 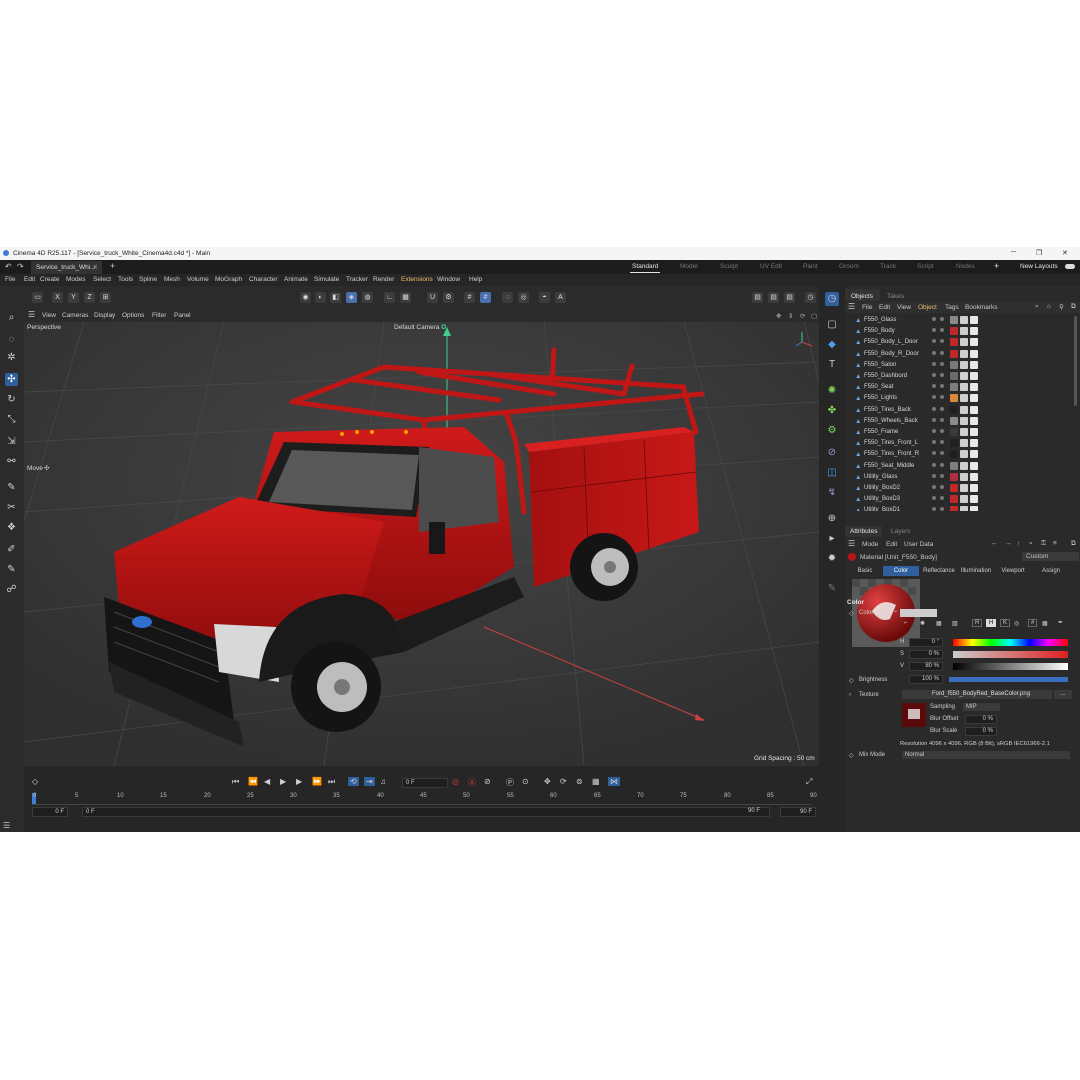 I want to click on objects-filter-icon: ⚲, so click(x=1061, y=307).